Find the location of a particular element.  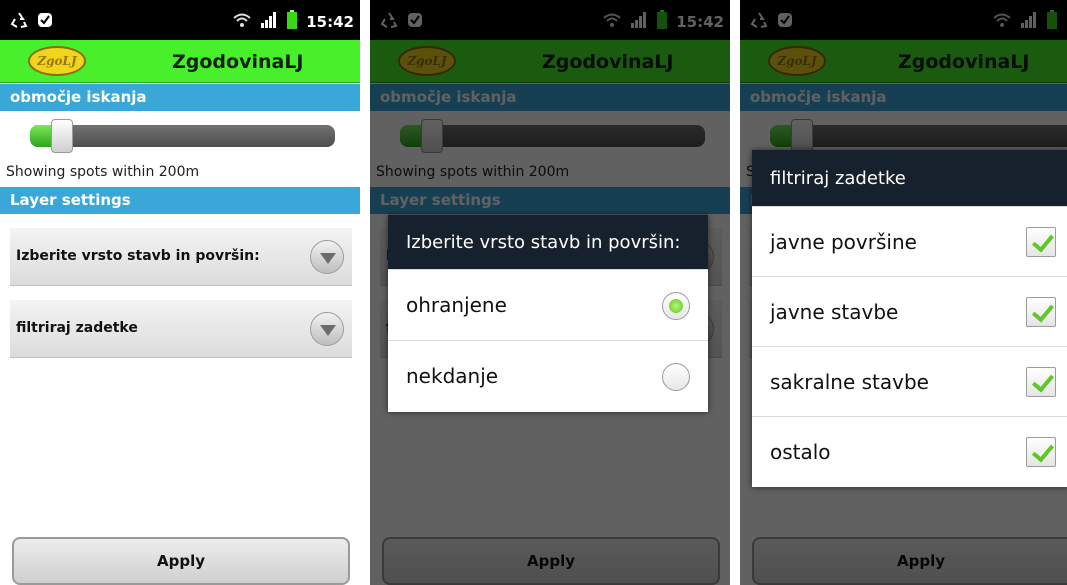

signal-icon is located at coordinates (269, 22).